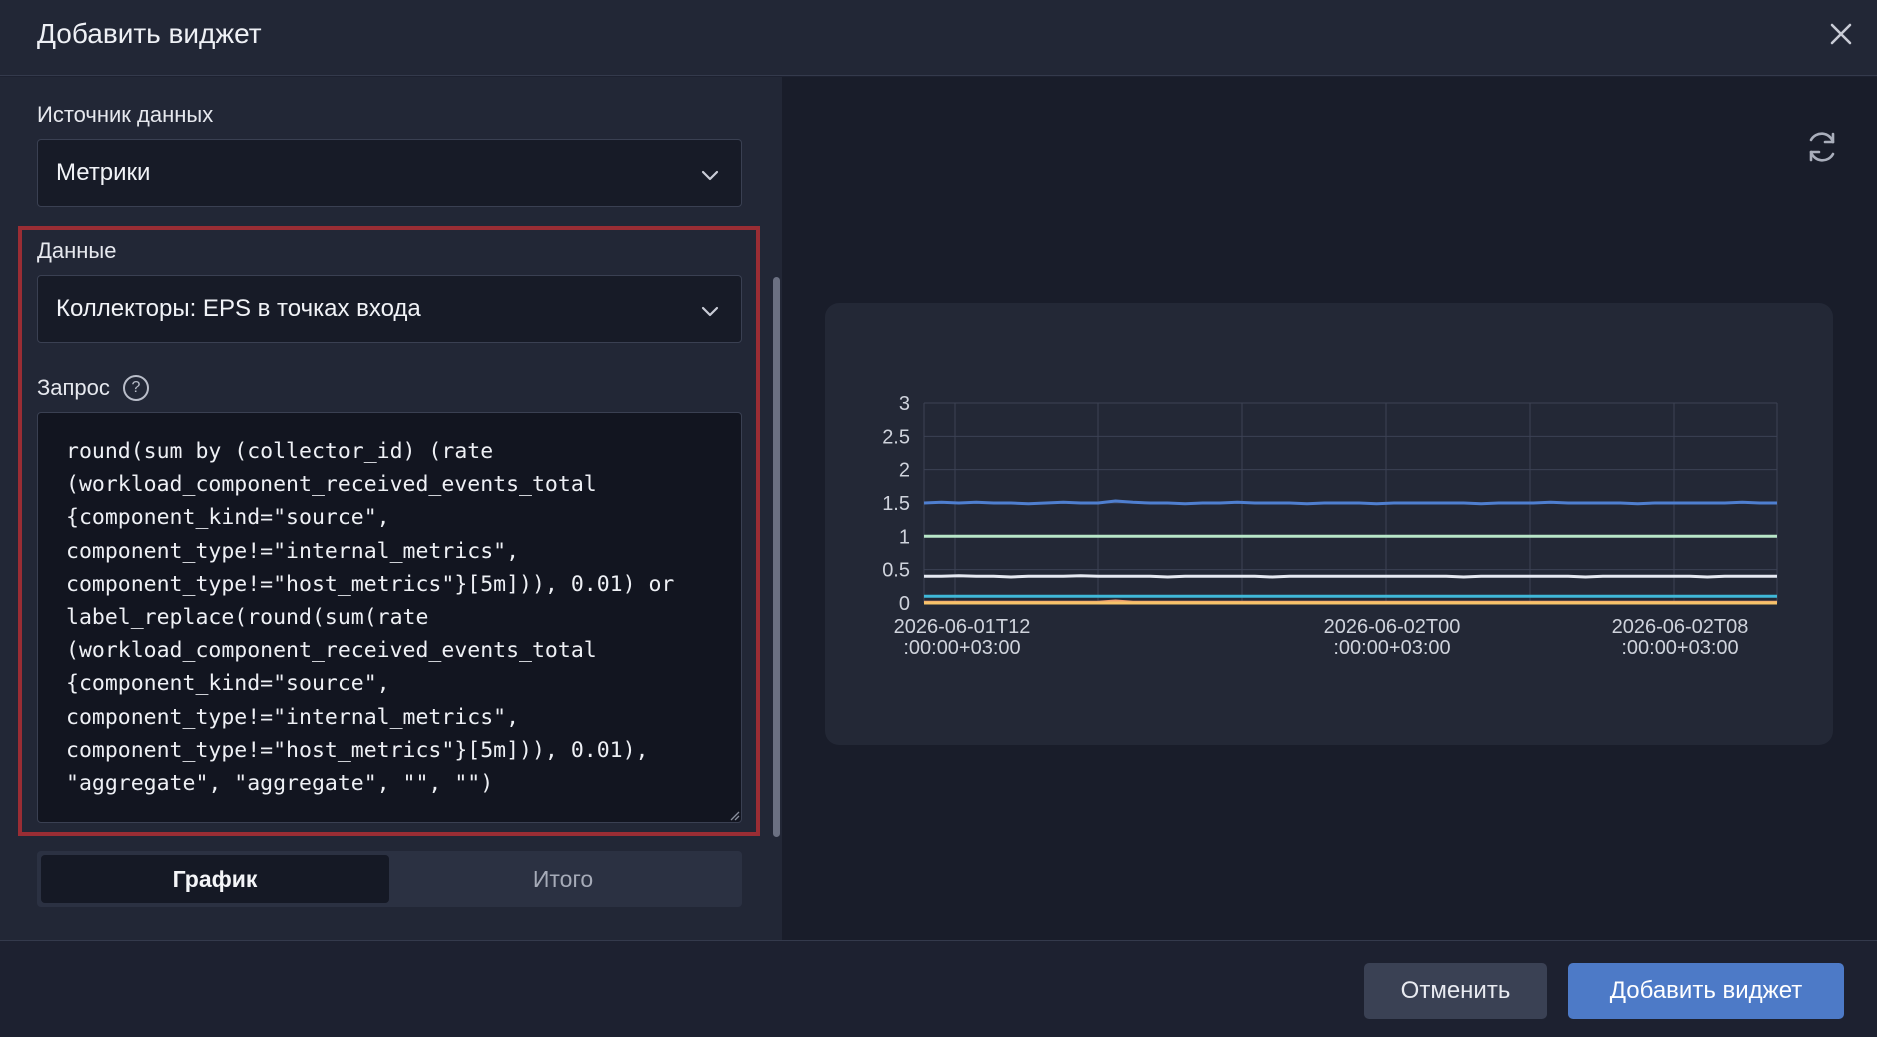  What do you see at coordinates (904, 604) in the screenshot?
I see `y-tick-label: 0` at bounding box center [904, 604].